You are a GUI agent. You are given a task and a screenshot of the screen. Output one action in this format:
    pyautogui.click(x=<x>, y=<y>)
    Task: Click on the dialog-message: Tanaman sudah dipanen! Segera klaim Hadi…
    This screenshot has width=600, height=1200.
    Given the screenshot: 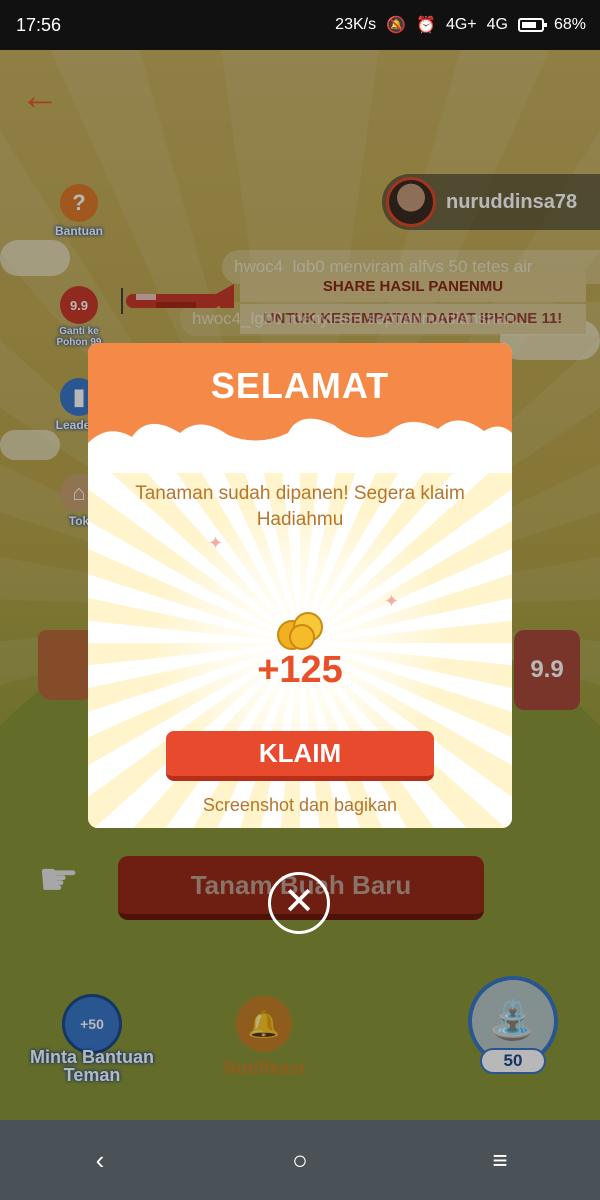 What is the action you would take?
    pyautogui.click(x=300, y=506)
    